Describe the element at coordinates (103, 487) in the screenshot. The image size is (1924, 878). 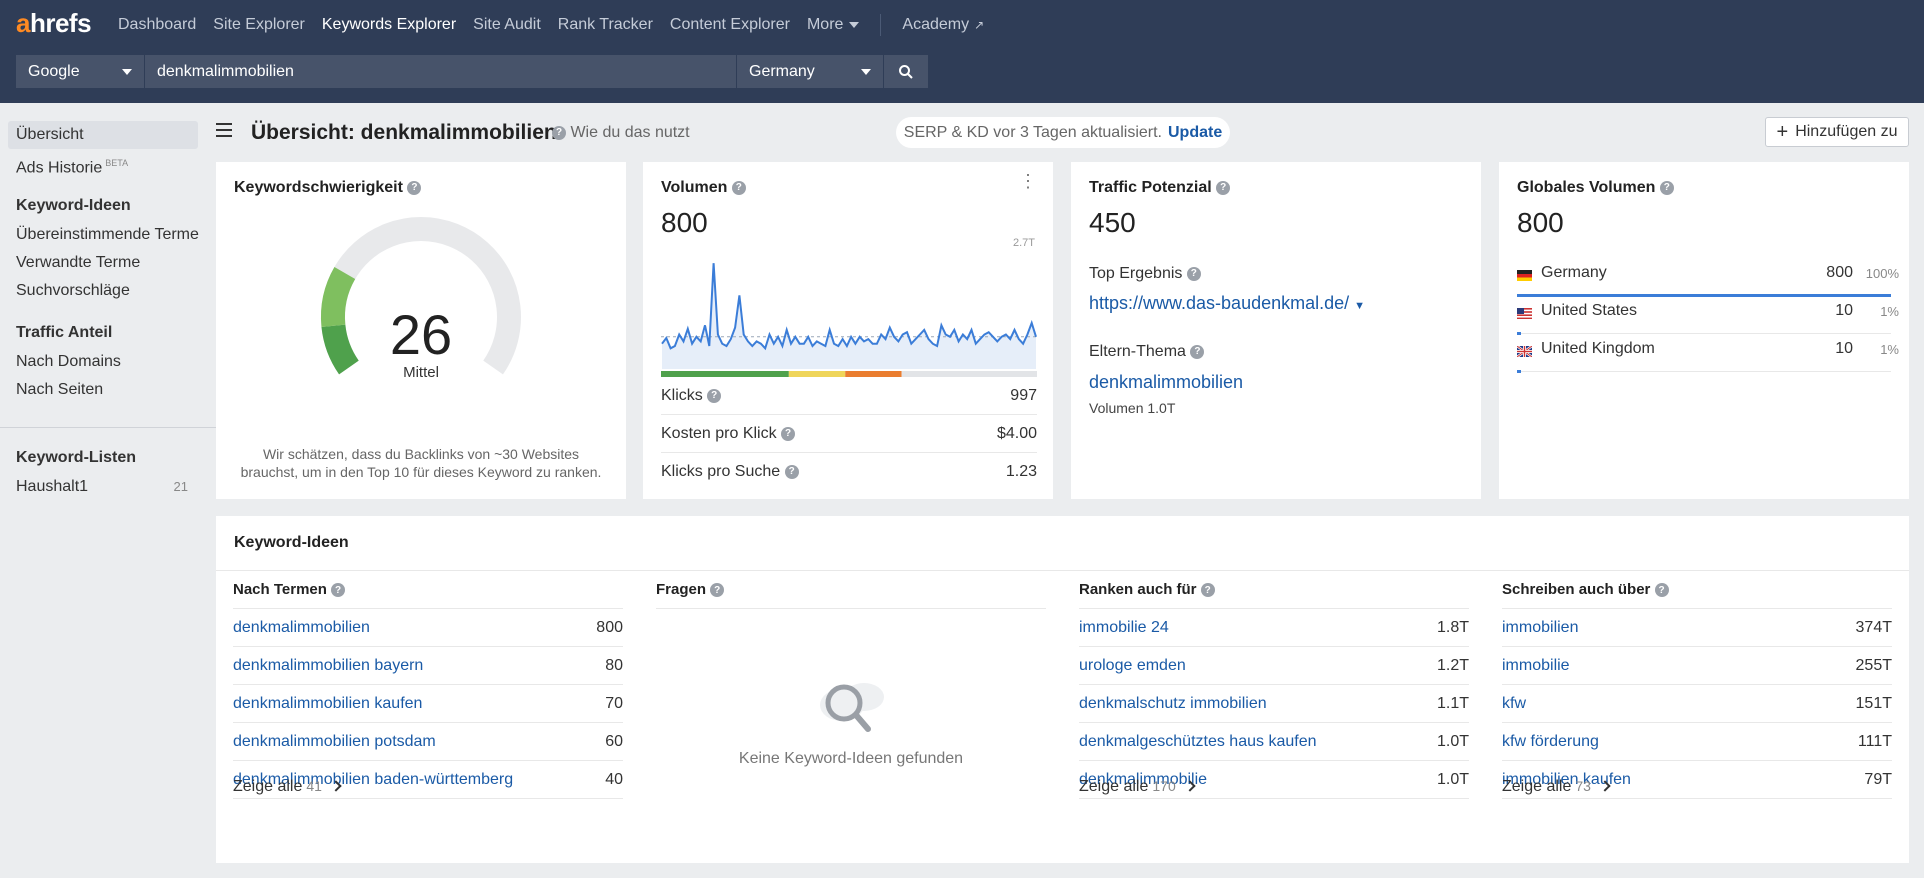
I see `sidebar-item-list: Haushalt1 21` at that location.